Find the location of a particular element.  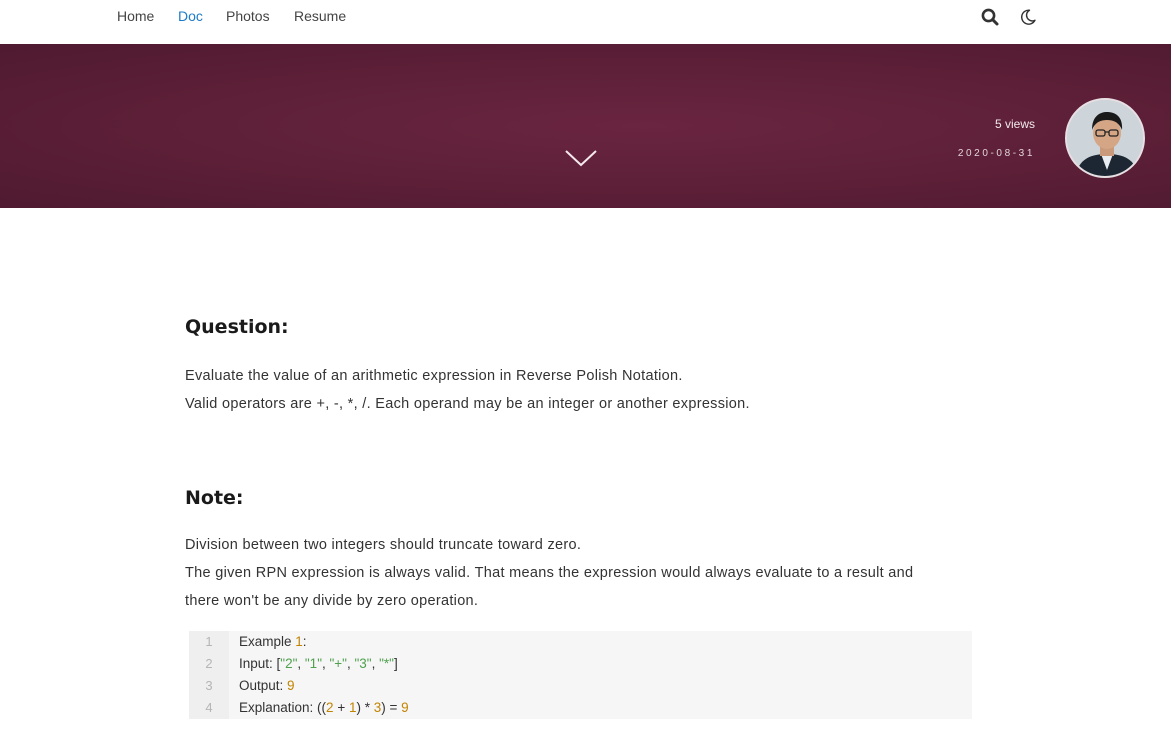

search-icon is located at coordinates (990, 17).